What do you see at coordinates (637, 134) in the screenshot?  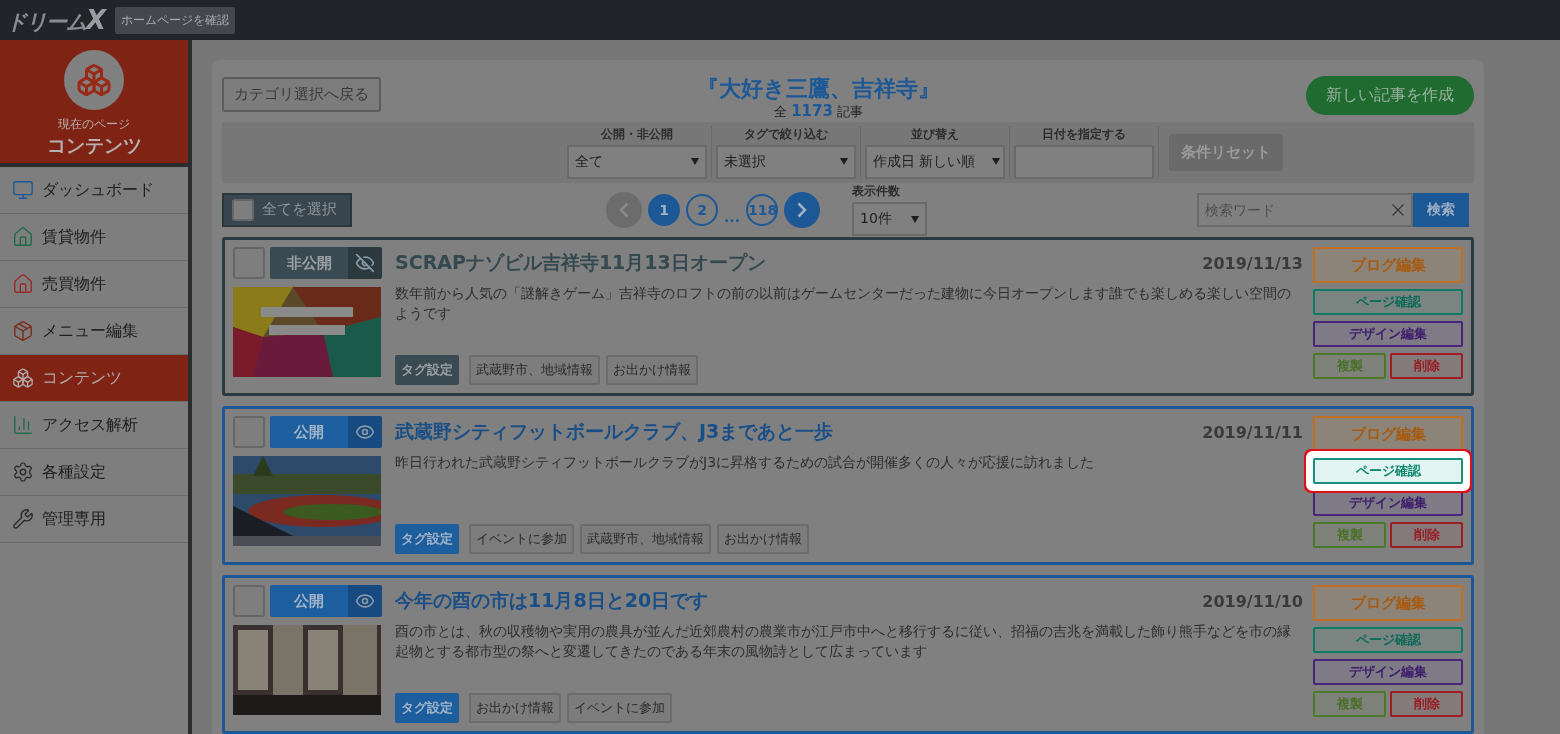 I see `filter-label: 公開・非公開` at bounding box center [637, 134].